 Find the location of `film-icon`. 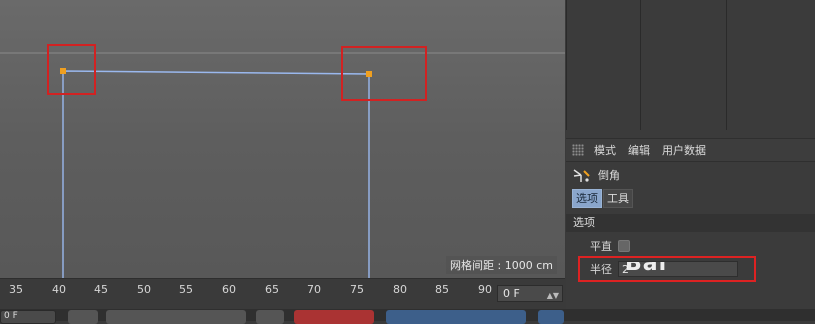

film-icon is located at coordinates (551, 317).